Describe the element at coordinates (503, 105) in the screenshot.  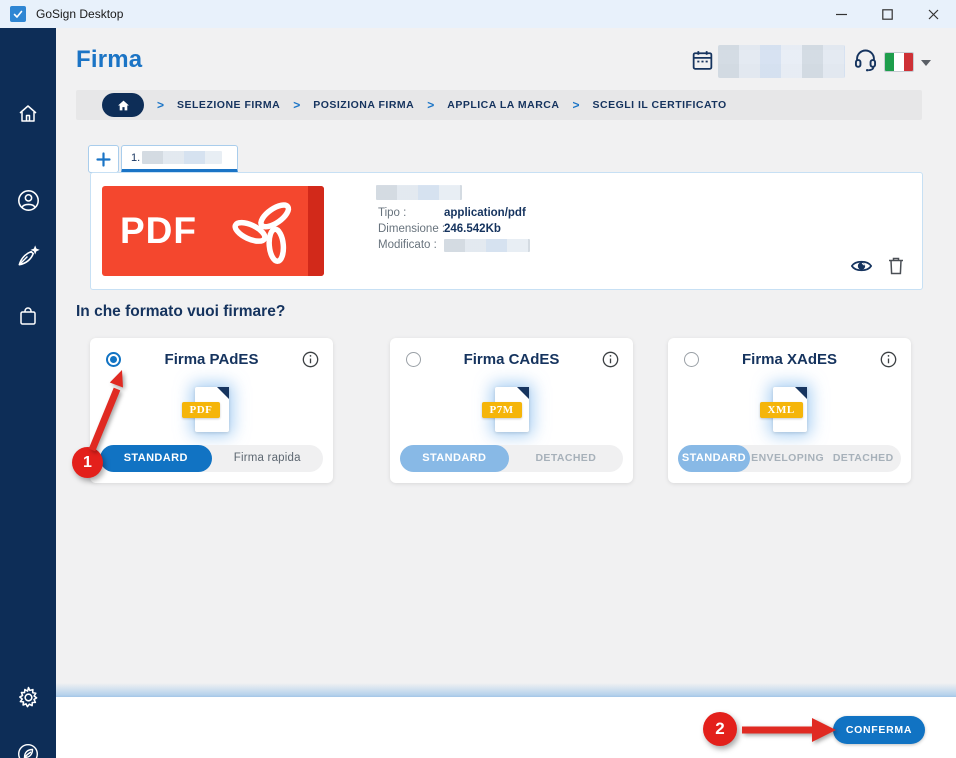
I see `breadcrumb-item-applica-la-marca: APPLICA LA MARCA` at that location.